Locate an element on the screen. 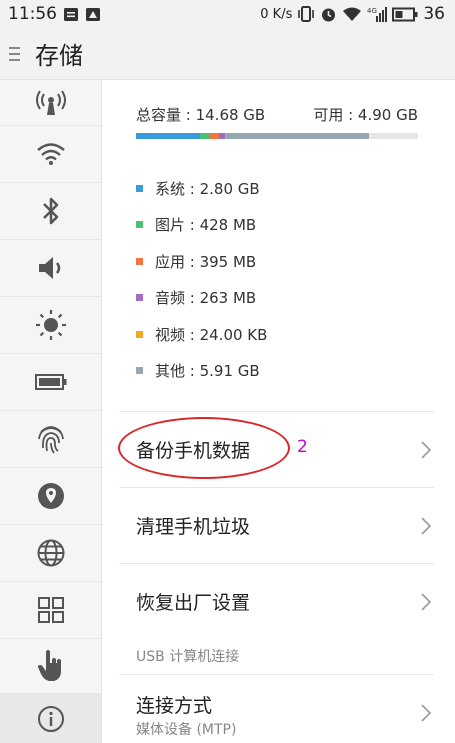  backup-data-row: 备份手机数据 is located at coordinates (276, 449).